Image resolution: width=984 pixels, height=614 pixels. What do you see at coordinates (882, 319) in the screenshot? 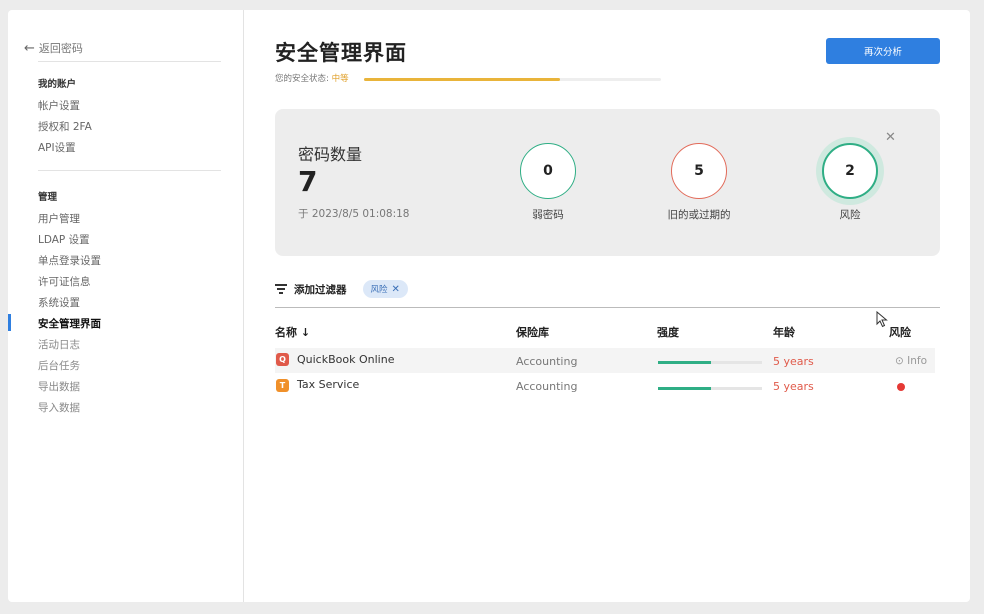
I see `mouse-cursor-icon` at bounding box center [882, 319].